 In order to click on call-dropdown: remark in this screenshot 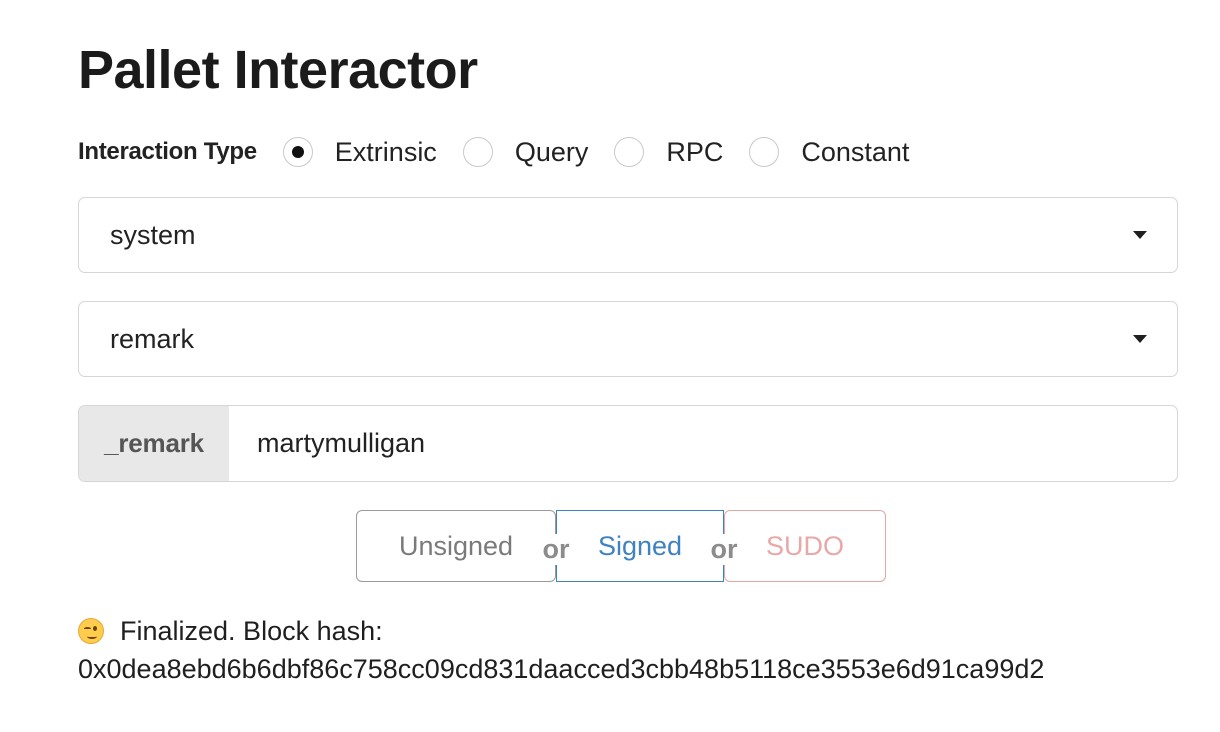, I will do `click(628, 339)`.